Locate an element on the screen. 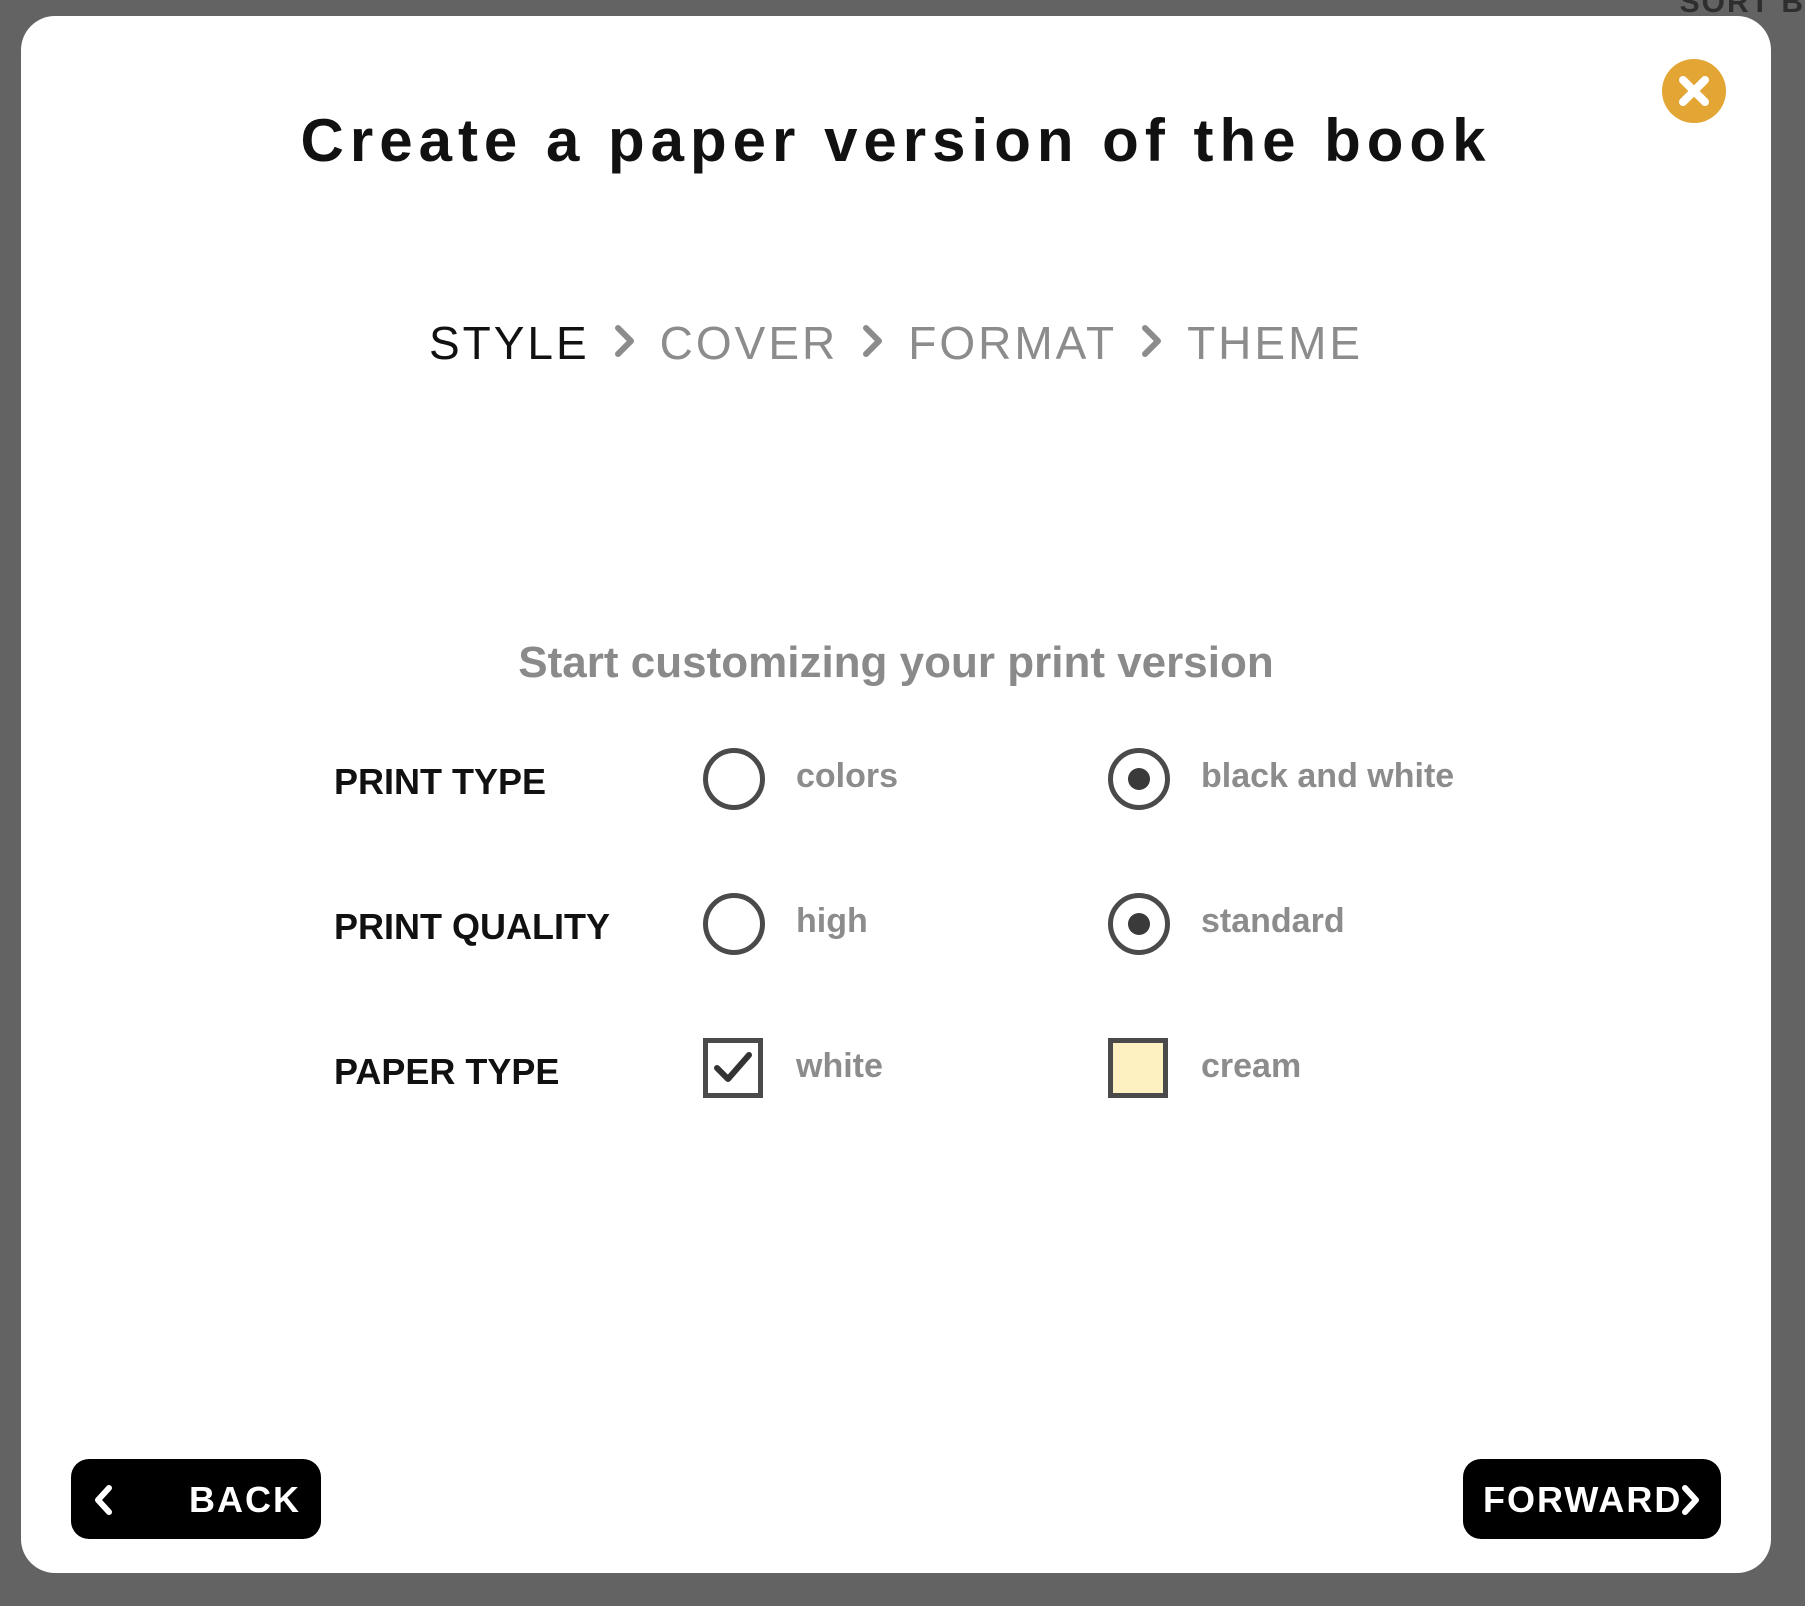 This screenshot has height=1606, width=1805. print-type-label: PRINT TYPE is located at coordinates (440, 781).